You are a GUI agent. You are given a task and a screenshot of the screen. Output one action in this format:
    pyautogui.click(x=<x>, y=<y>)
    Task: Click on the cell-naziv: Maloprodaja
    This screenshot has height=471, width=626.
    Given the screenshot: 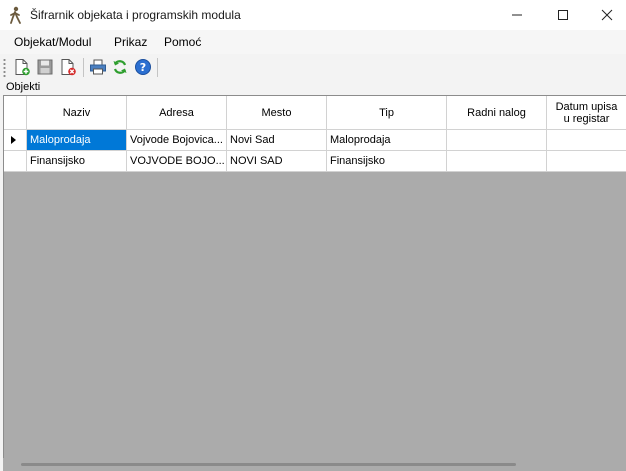 What is the action you would take?
    pyautogui.click(x=77, y=140)
    